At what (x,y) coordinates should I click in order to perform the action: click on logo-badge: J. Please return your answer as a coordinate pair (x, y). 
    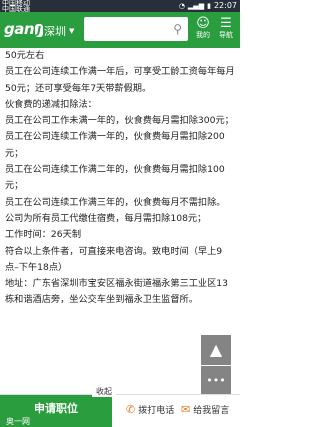
    Looking at the image, I should click on (39, 30).